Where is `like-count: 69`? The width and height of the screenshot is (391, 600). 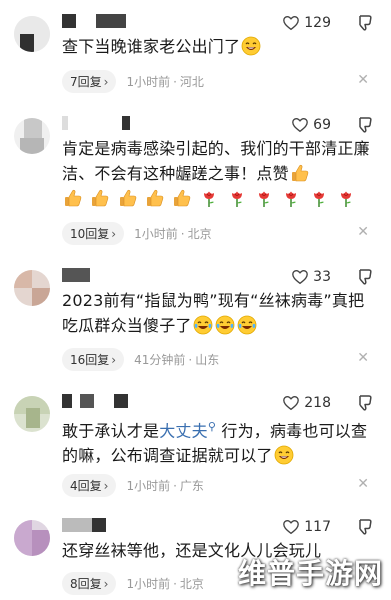
like-count: 69 is located at coordinates (322, 125).